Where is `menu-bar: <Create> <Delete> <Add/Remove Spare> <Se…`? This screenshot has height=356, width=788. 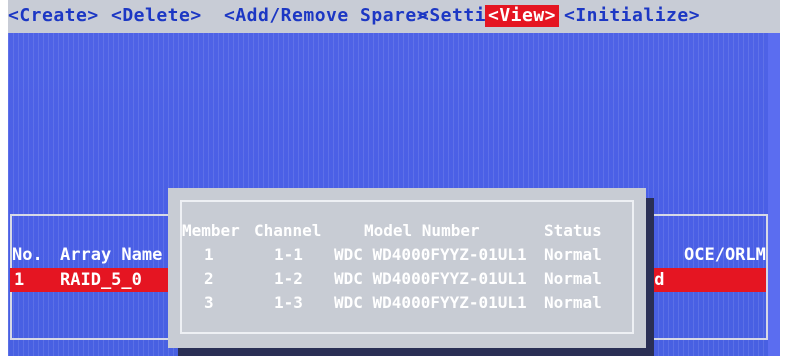 menu-bar: <Create> <Delete> <Add/Remove Spare> <Se… is located at coordinates (394, 16).